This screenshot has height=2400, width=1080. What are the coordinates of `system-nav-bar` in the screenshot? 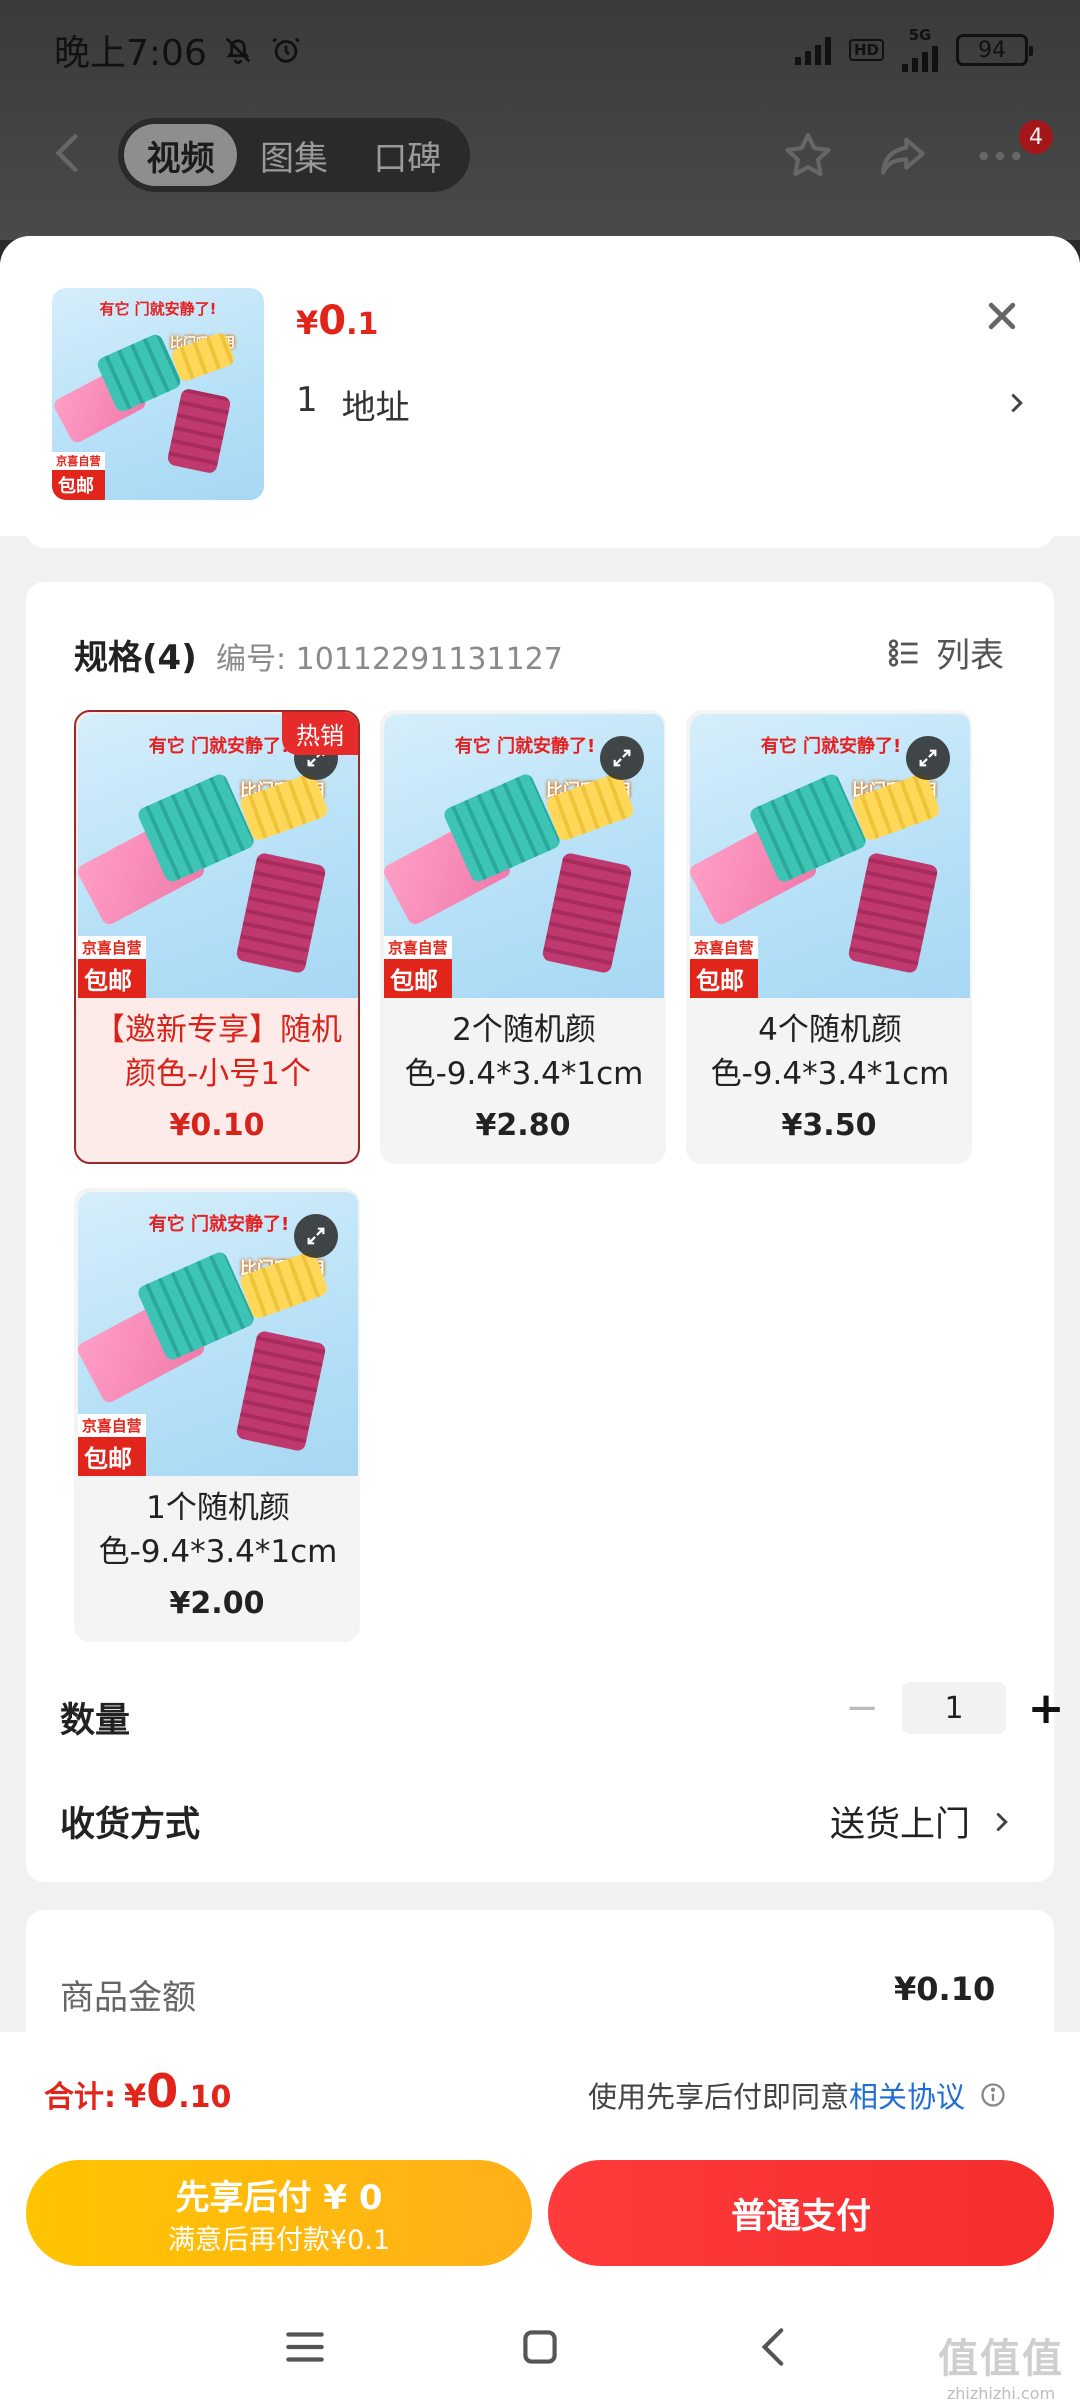 It's located at (540, 2350).